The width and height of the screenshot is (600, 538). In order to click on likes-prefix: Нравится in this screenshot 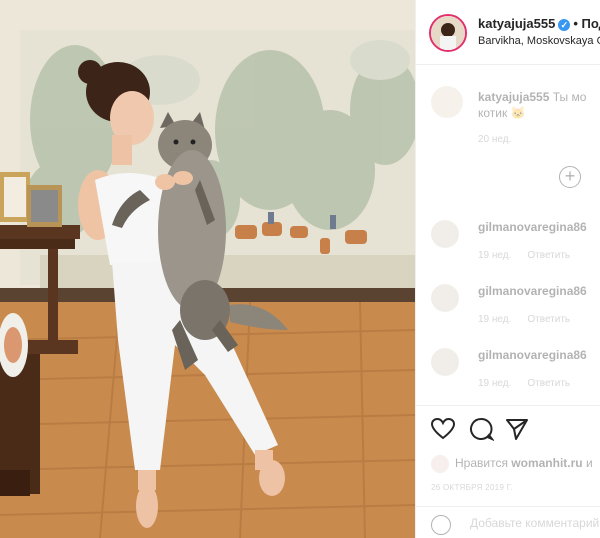, I will do `click(481, 463)`.